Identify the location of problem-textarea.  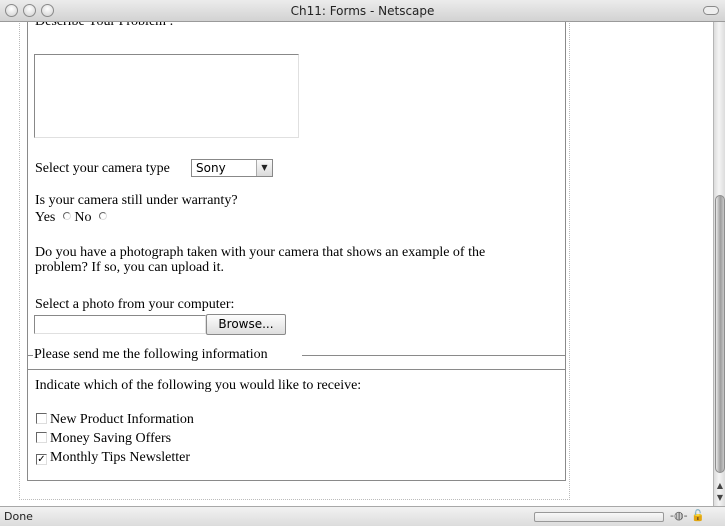
(166, 96).